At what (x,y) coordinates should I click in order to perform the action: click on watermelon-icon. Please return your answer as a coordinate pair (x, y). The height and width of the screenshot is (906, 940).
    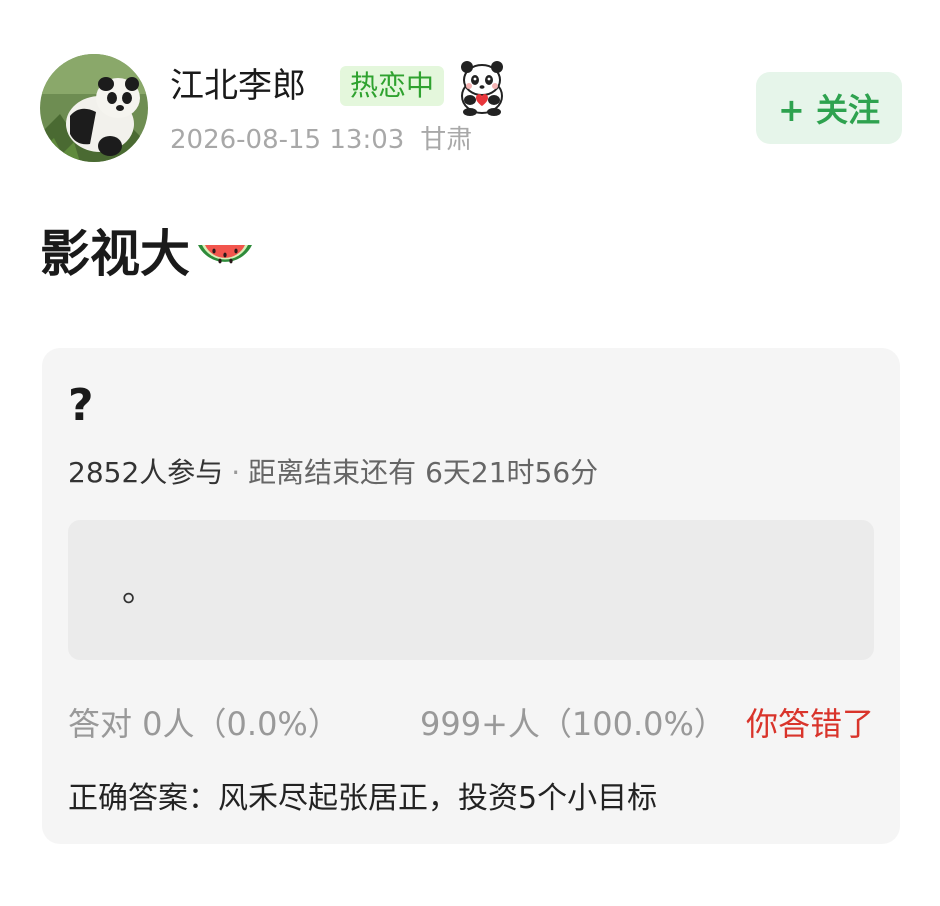
    Looking at the image, I should click on (225, 254).